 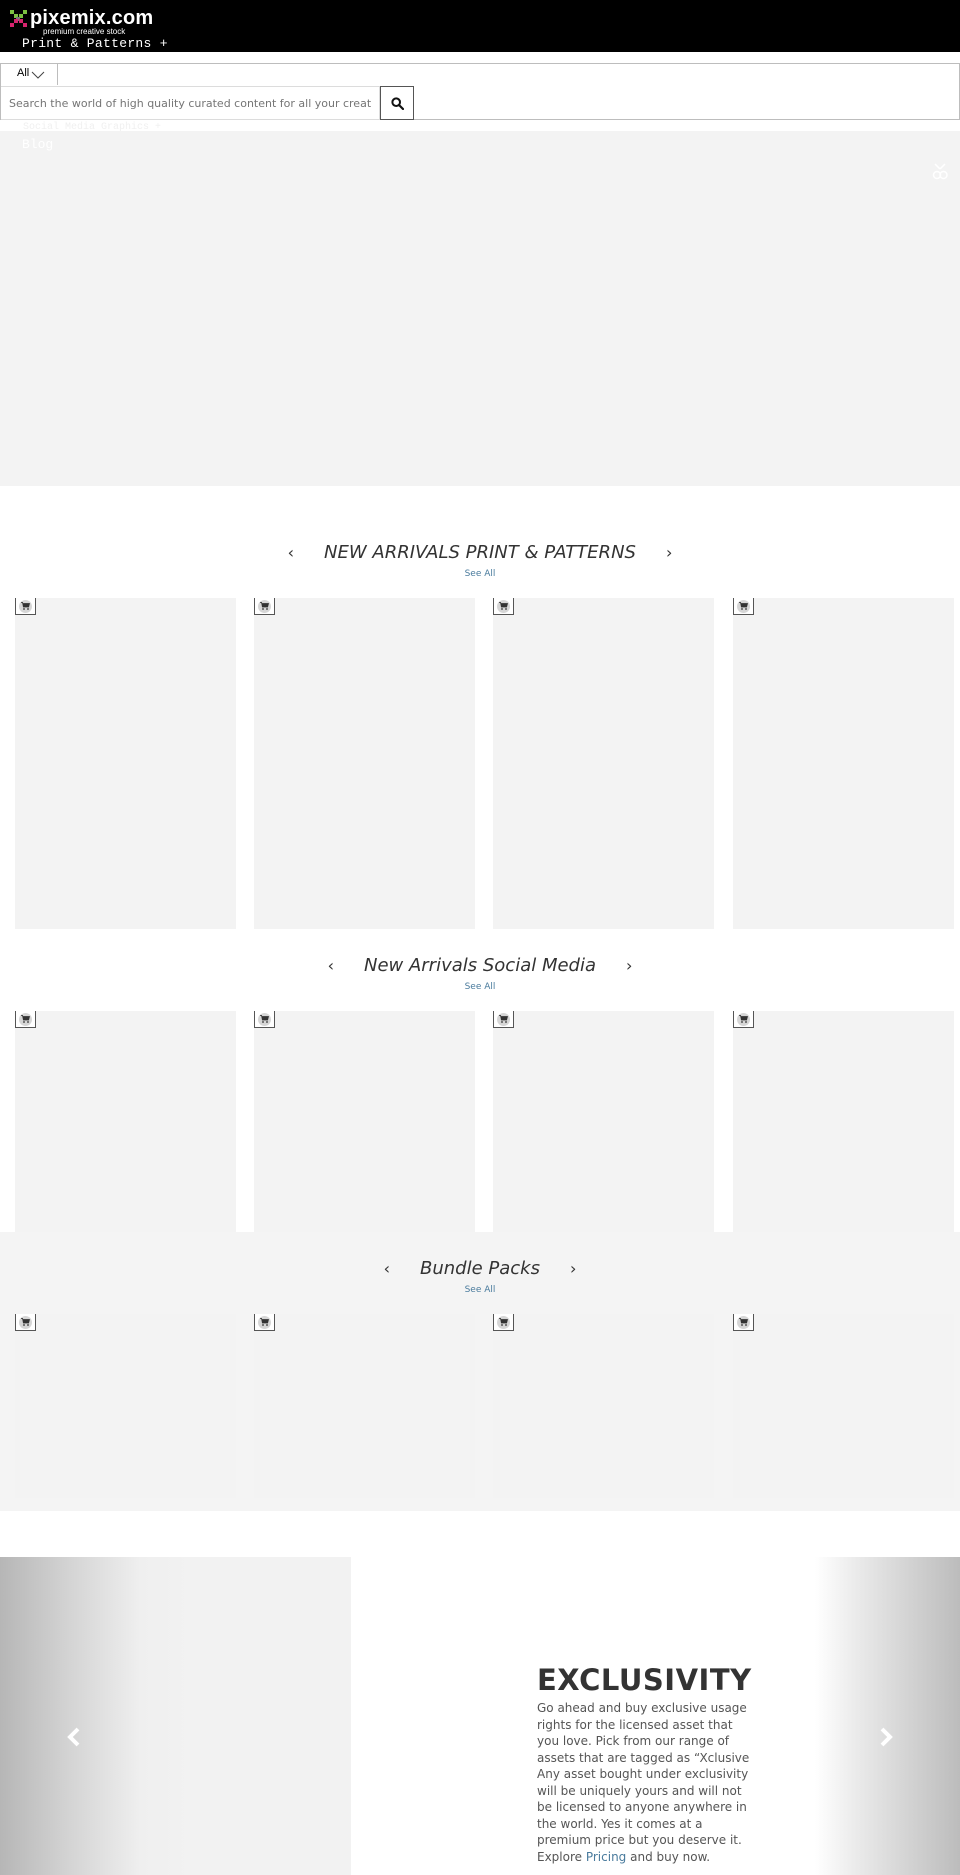 I want to click on logo-link: pixemix.com, so click(x=81, y=18).